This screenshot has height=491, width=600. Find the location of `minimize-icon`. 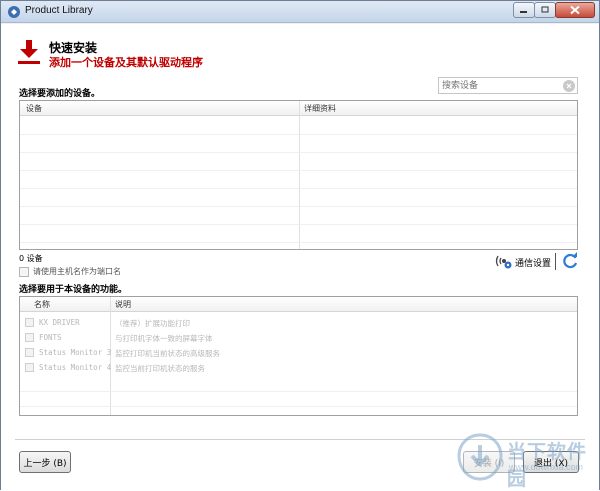

minimize-icon is located at coordinates (523, 12).